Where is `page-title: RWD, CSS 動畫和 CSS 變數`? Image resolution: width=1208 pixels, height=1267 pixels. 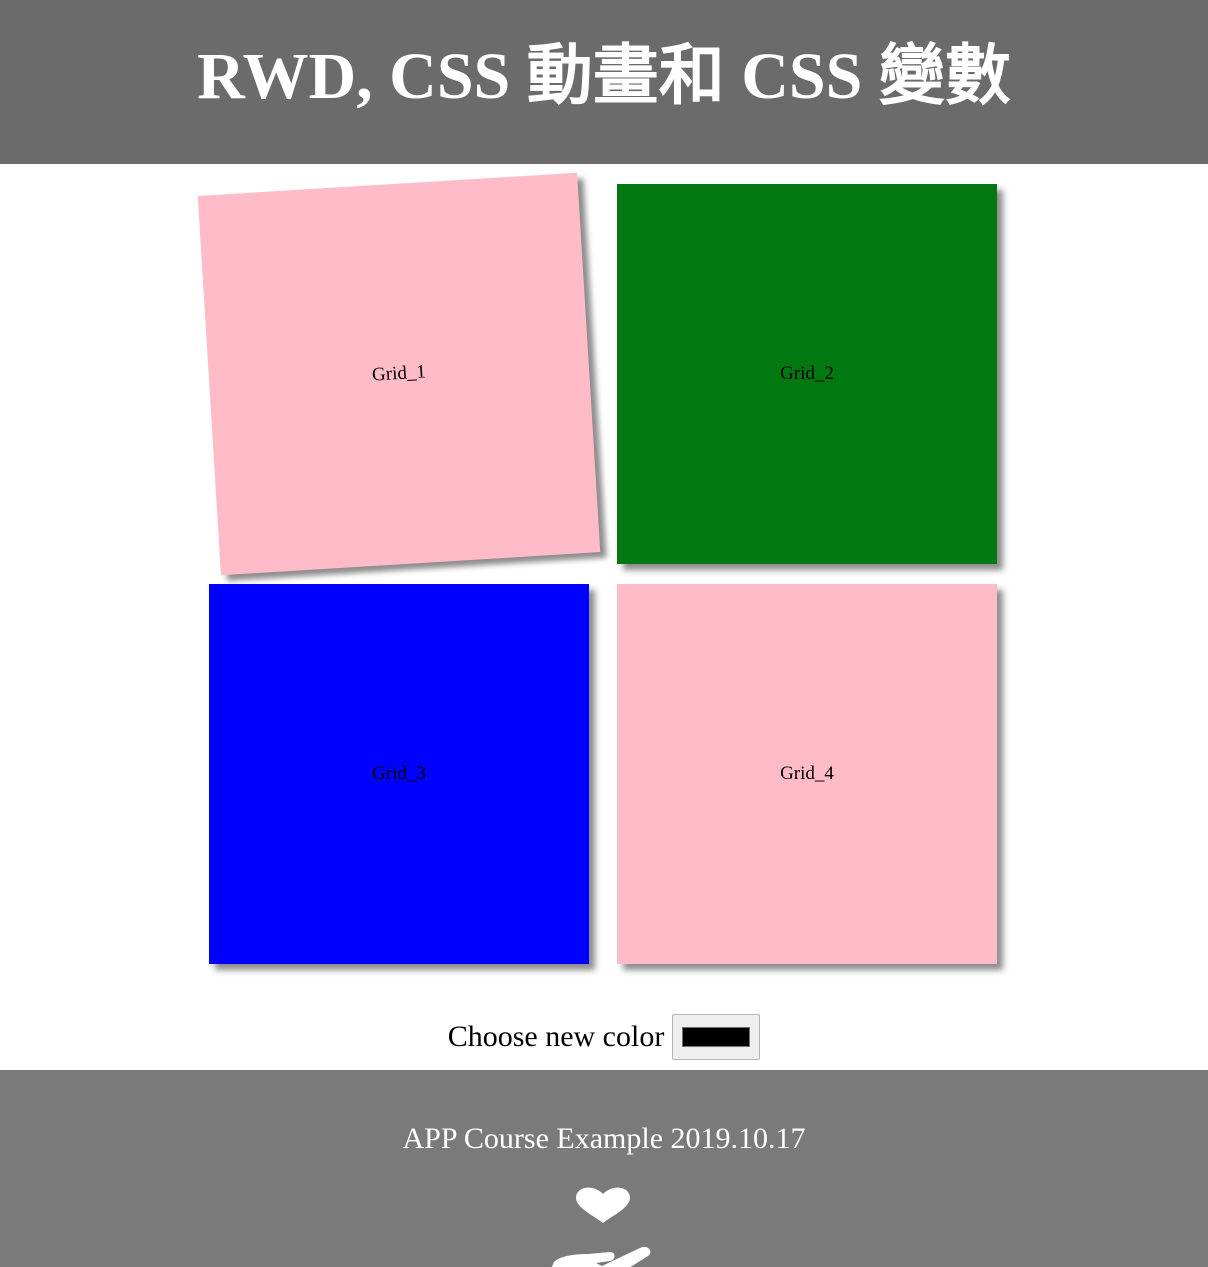 page-title: RWD, CSS 動畫和 CSS 變數 is located at coordinates (604, 76).